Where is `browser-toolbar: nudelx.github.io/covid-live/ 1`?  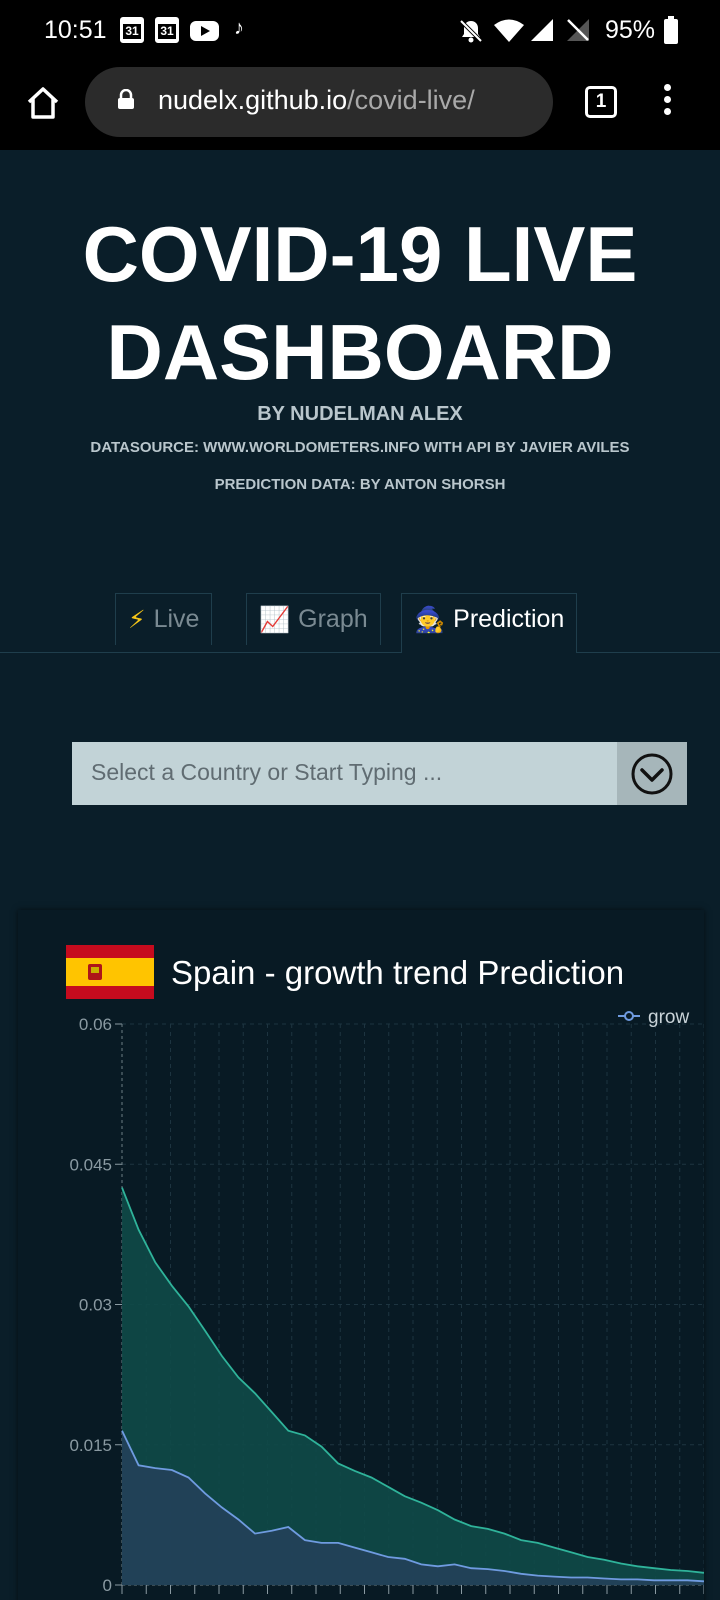
browser-toolbar: nudelx.github.io/covid-live/ 1 is located at coordinates (360, 106).